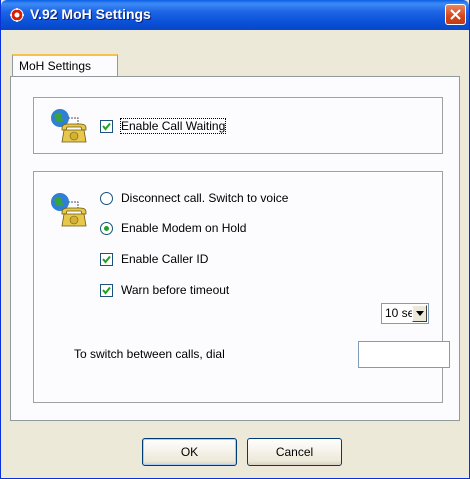 This screenshot has width=470, height=479. Describe the element at coordinates (106, 228) in the screenshot. I see `modem-on-hold-radio` at that location.